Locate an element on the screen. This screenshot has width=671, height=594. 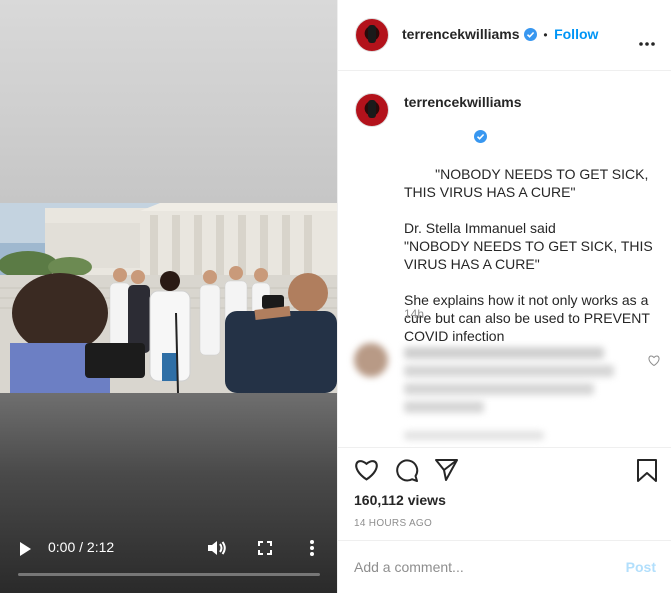
post-timestamp: 14 HOURS AGO is located at coordinates (393, 523).